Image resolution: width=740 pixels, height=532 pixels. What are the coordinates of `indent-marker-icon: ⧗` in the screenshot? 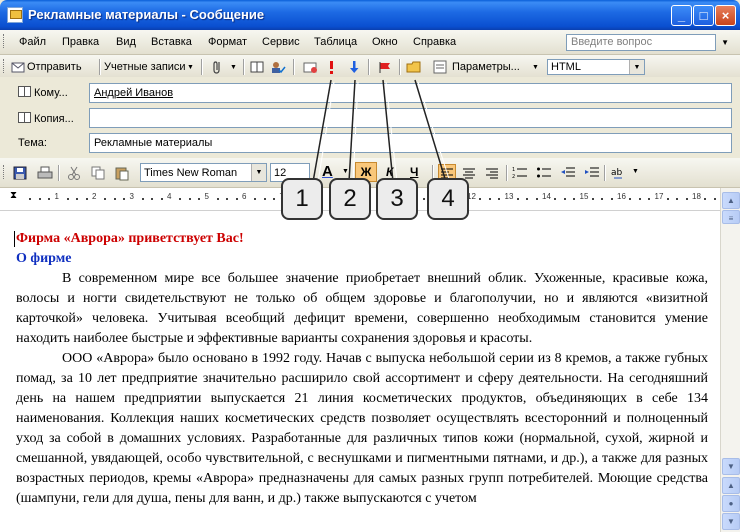 It's located at (13, 195).